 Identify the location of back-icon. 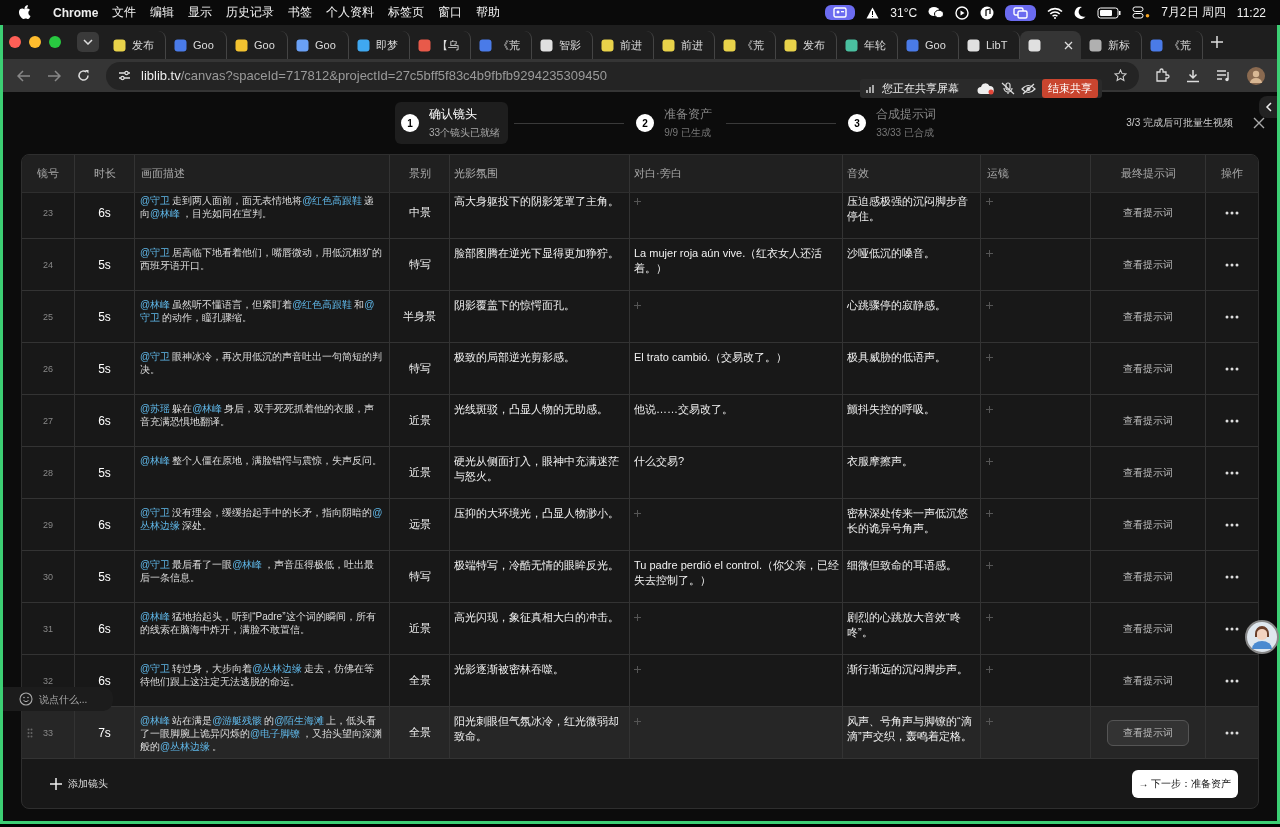
(24, 75).